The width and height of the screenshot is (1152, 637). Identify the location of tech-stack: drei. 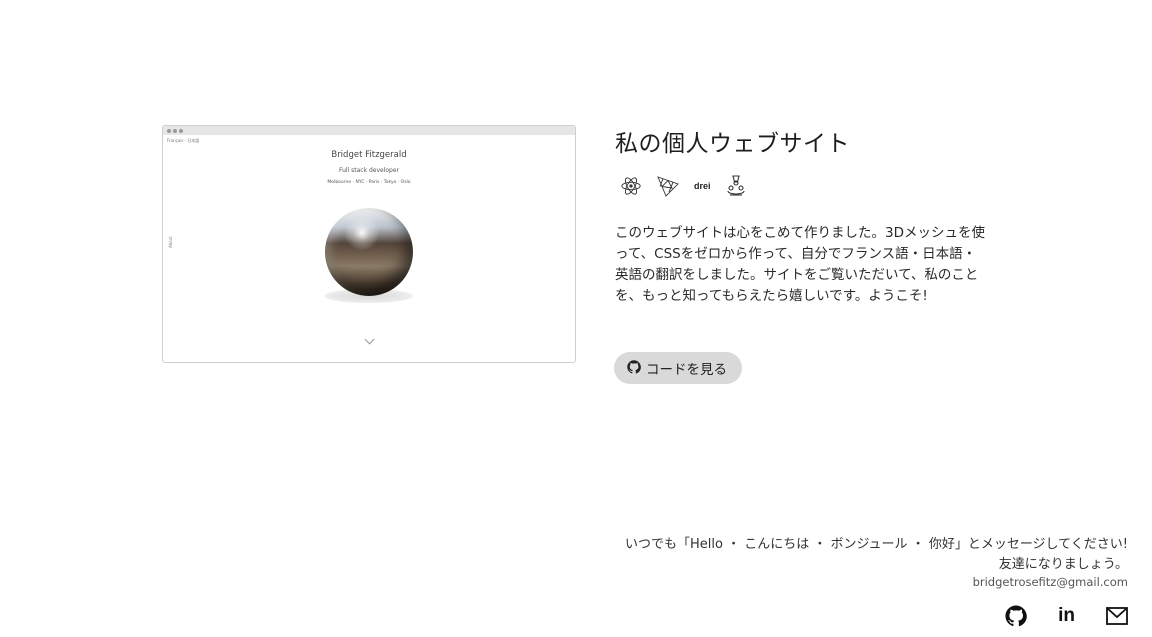
(683, 186).